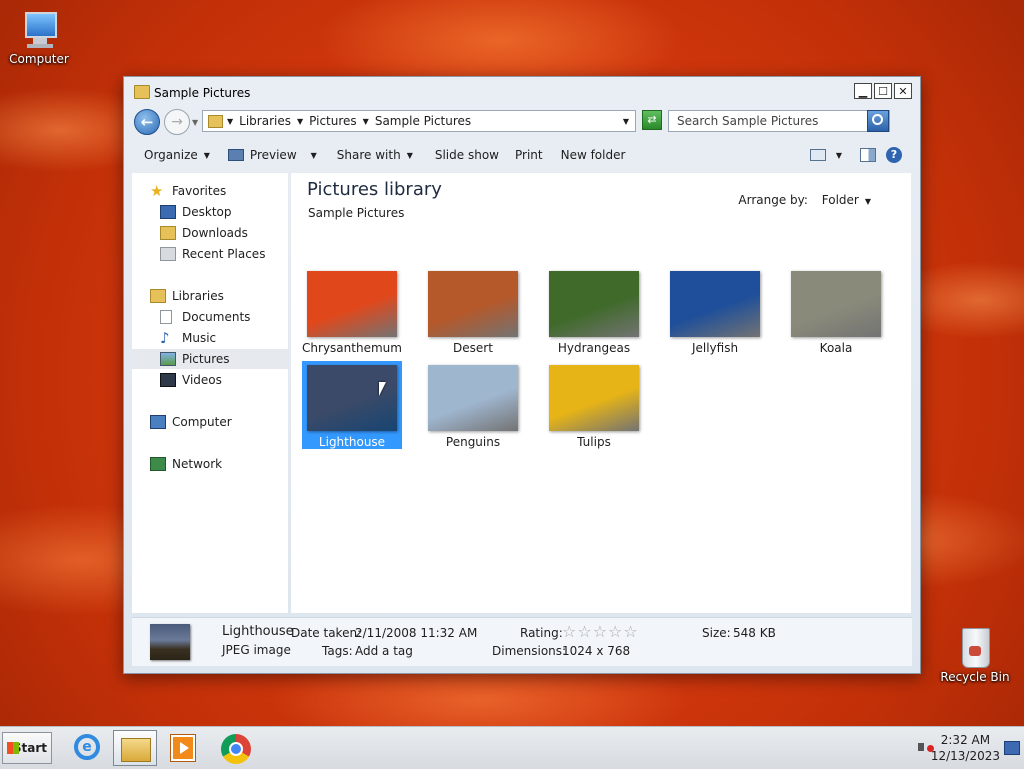  I want to click on share-with-menu: Share with ▼, so click(375, 155).